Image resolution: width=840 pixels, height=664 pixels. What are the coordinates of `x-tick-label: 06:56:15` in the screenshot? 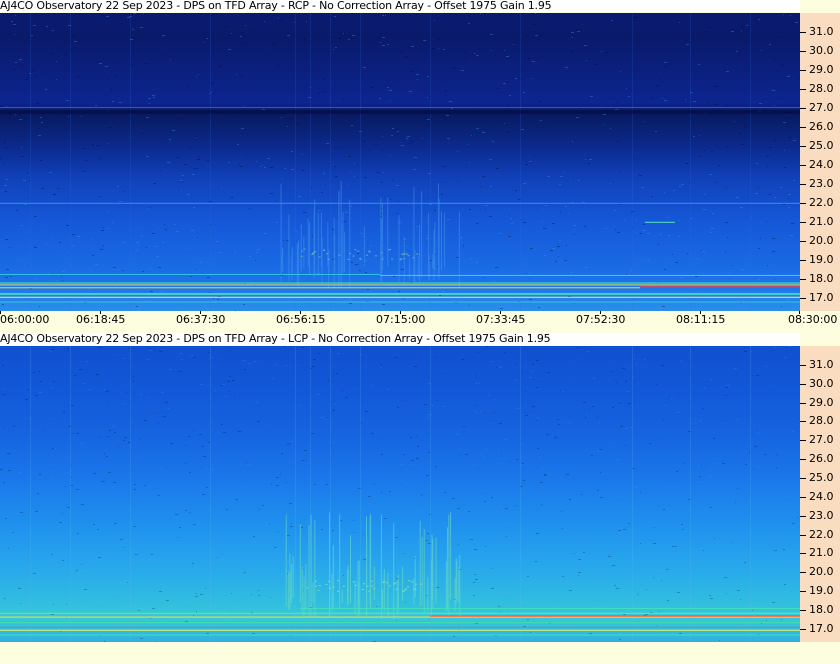 It's located at (301, 319).